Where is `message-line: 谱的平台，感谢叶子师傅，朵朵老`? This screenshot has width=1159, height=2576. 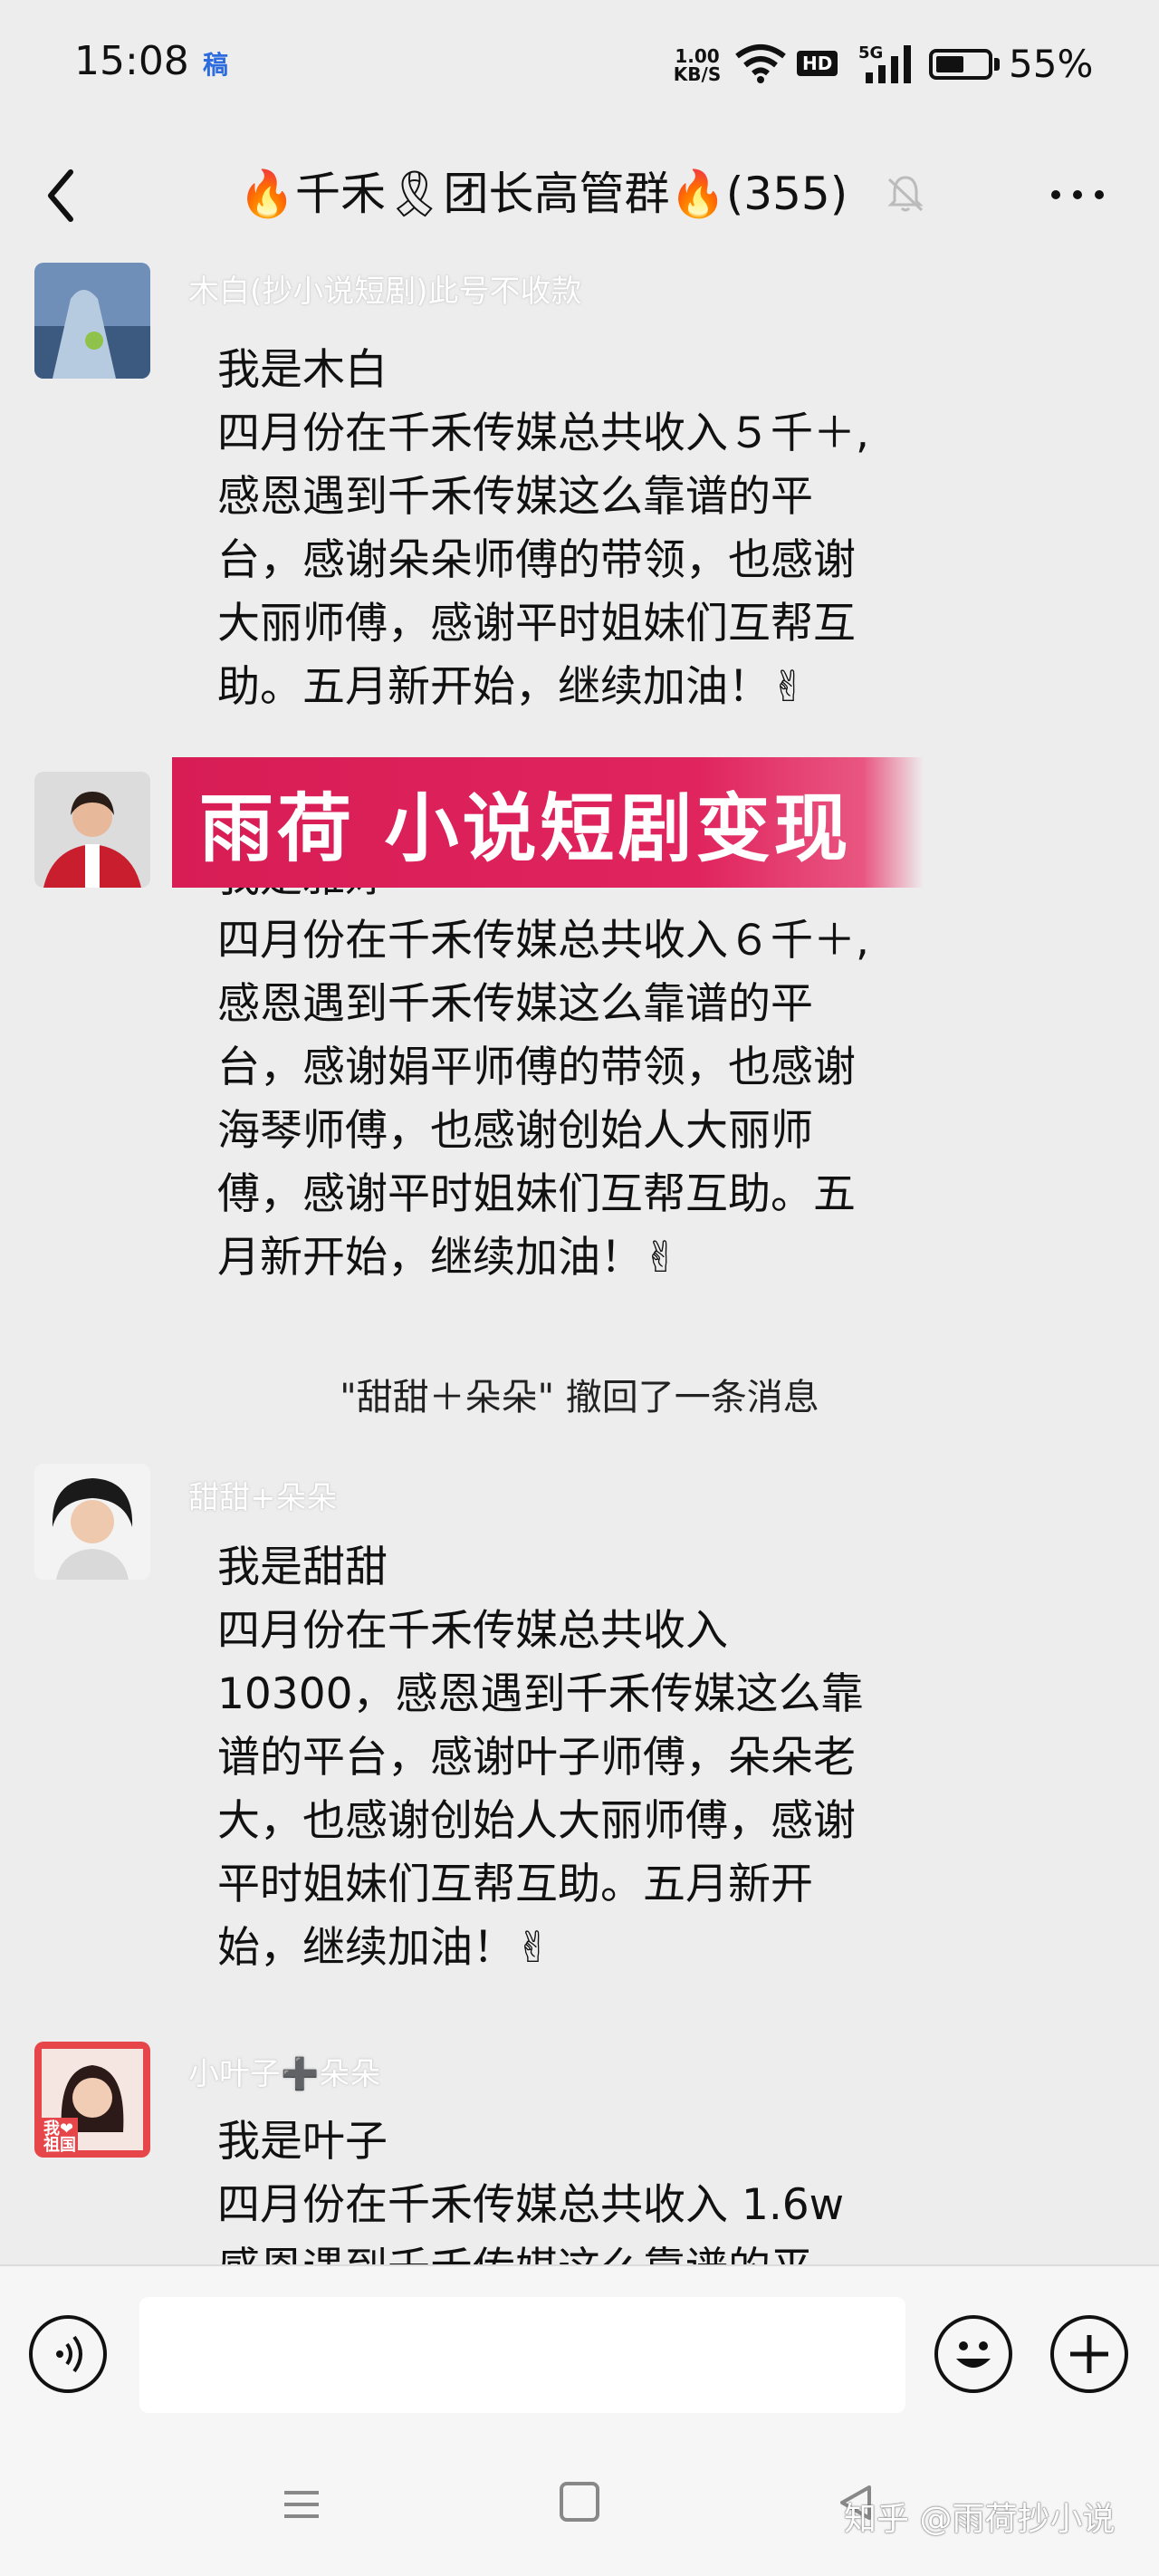 message-line: 谱的平台，感谢叶子师傅，朵朵老 is located at coordinates (536, 1758).